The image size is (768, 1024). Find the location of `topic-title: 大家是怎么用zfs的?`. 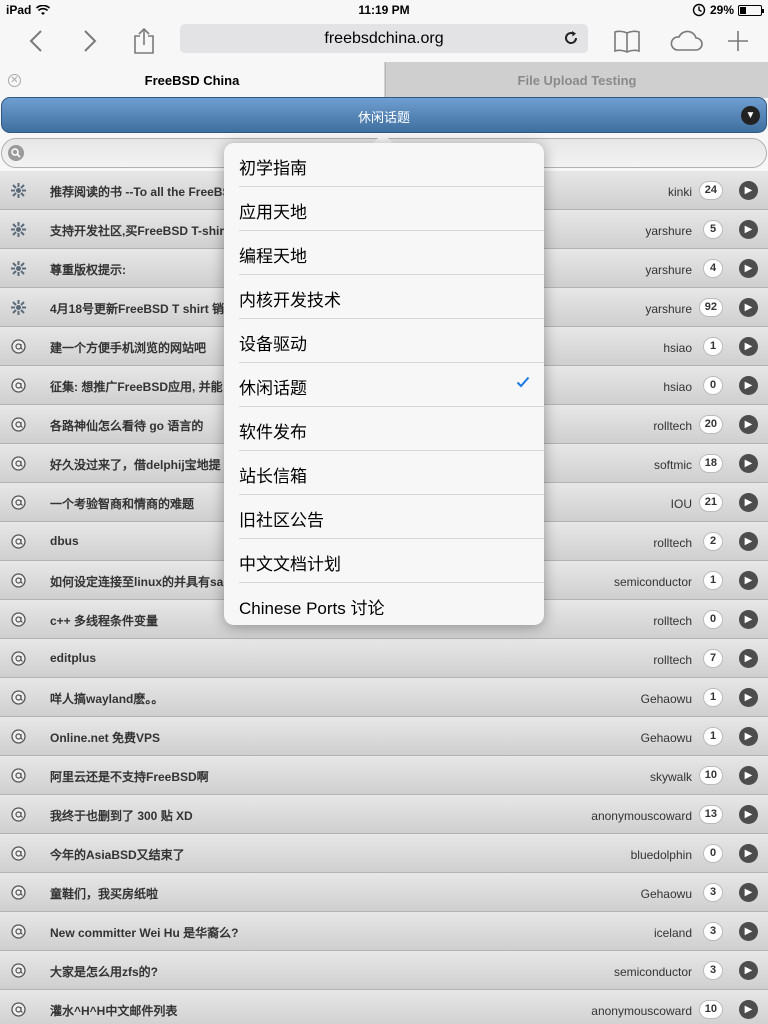

topic-title: 大家是怎么用zfs的? is located at coordinates (104, 972).